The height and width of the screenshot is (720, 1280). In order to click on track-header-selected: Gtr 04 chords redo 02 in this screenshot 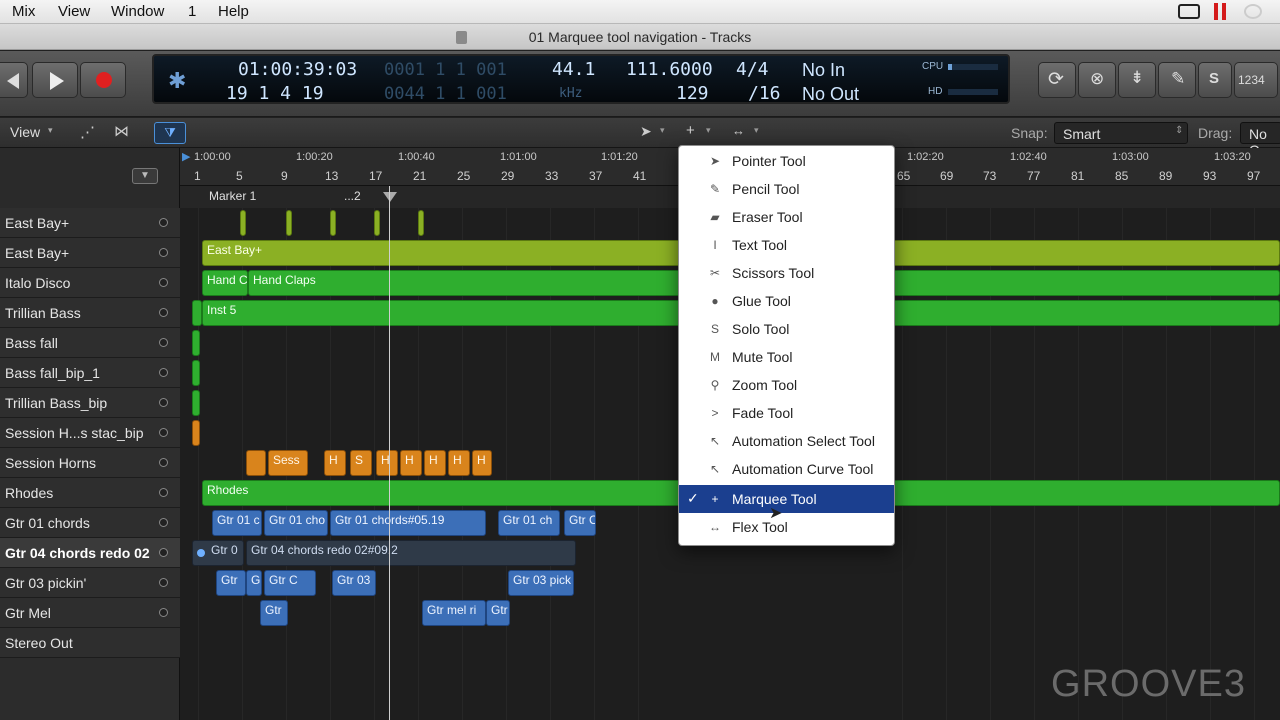, I will do `click(90, 553)`.